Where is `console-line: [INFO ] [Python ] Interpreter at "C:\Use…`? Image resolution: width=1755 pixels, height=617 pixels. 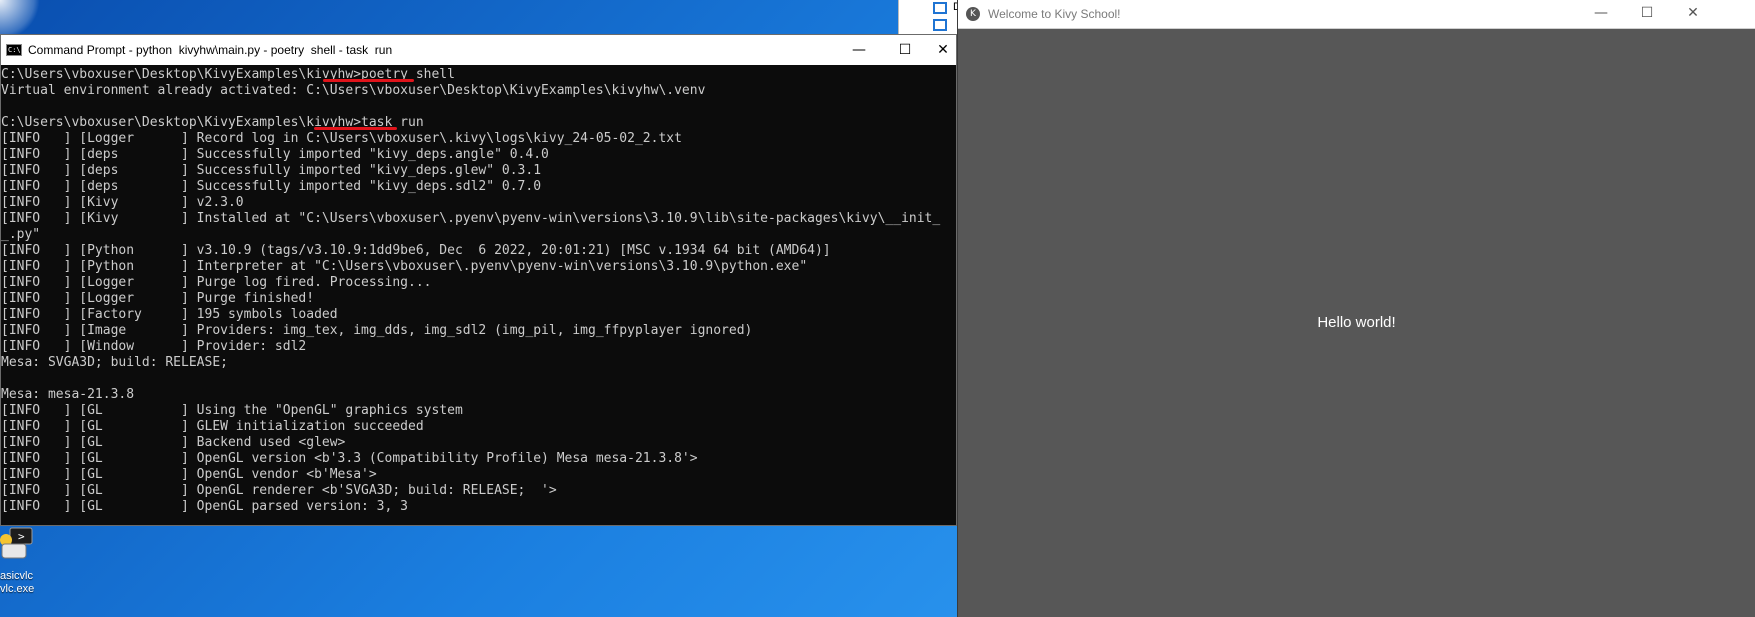
console-line: [INFO ] [Python ] Interpreter at "C:\Use… is located at coordinates (404, 266).